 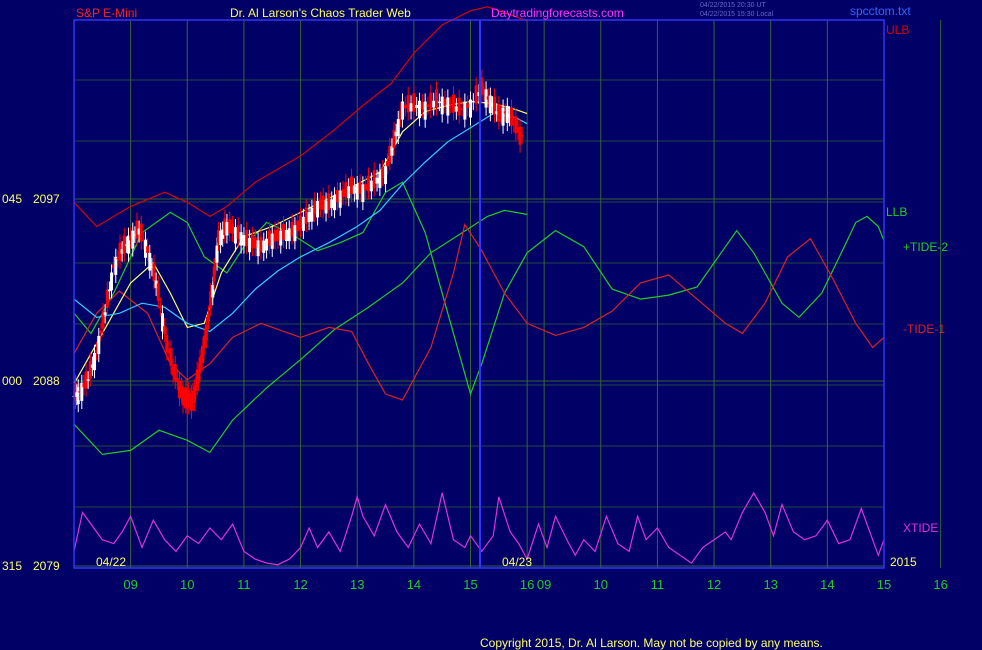 I want to click on y-tick-label: 2079, so click(x=46, y=566).